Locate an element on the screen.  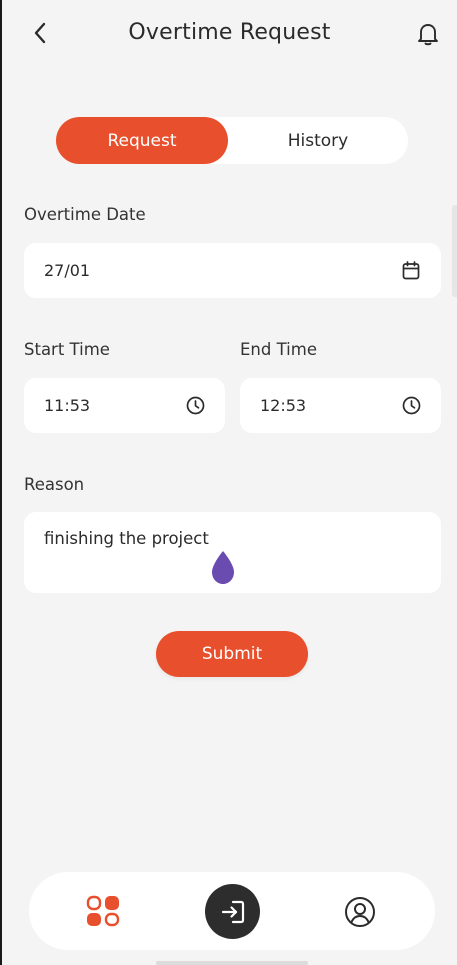
start-time-field: 11:53 is located at coordinates (124, 405).